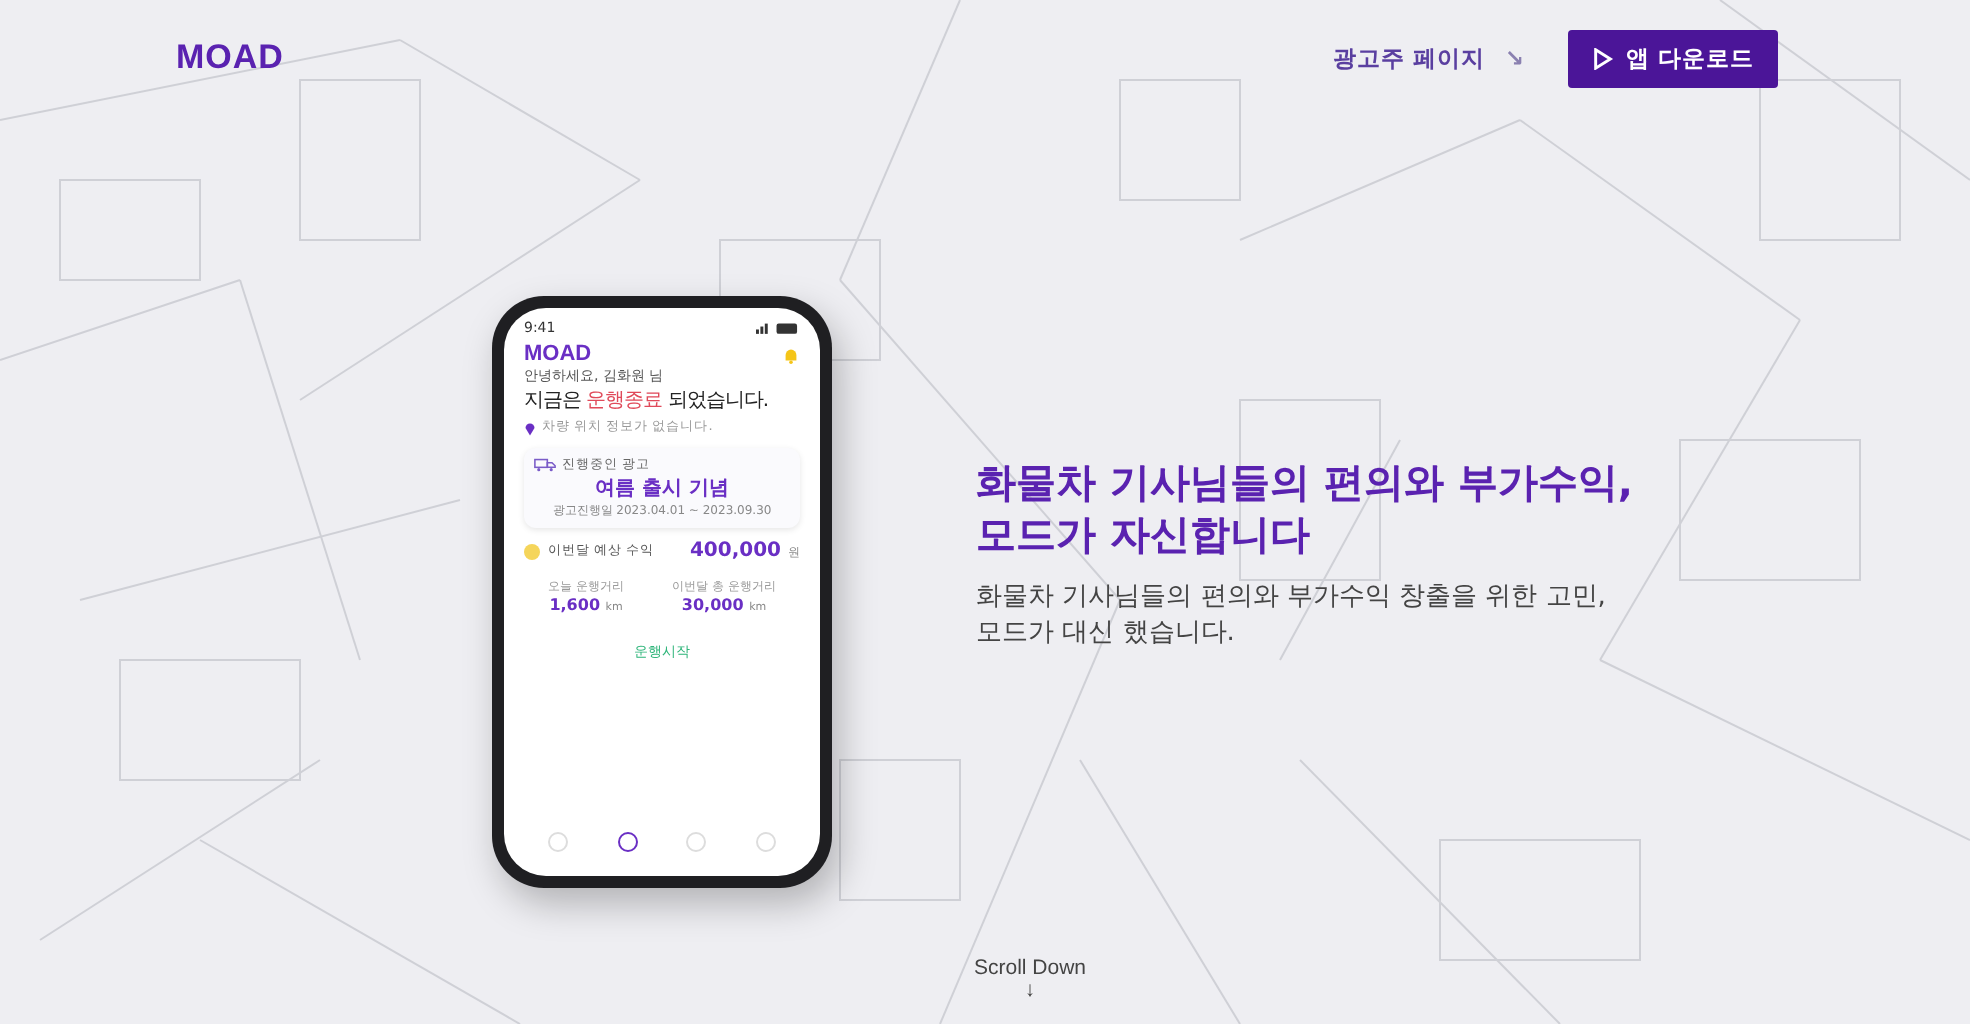 The height and width of the screenshot is (1024, 1970). I want to click on logo: MOAD, so click(230, 58).